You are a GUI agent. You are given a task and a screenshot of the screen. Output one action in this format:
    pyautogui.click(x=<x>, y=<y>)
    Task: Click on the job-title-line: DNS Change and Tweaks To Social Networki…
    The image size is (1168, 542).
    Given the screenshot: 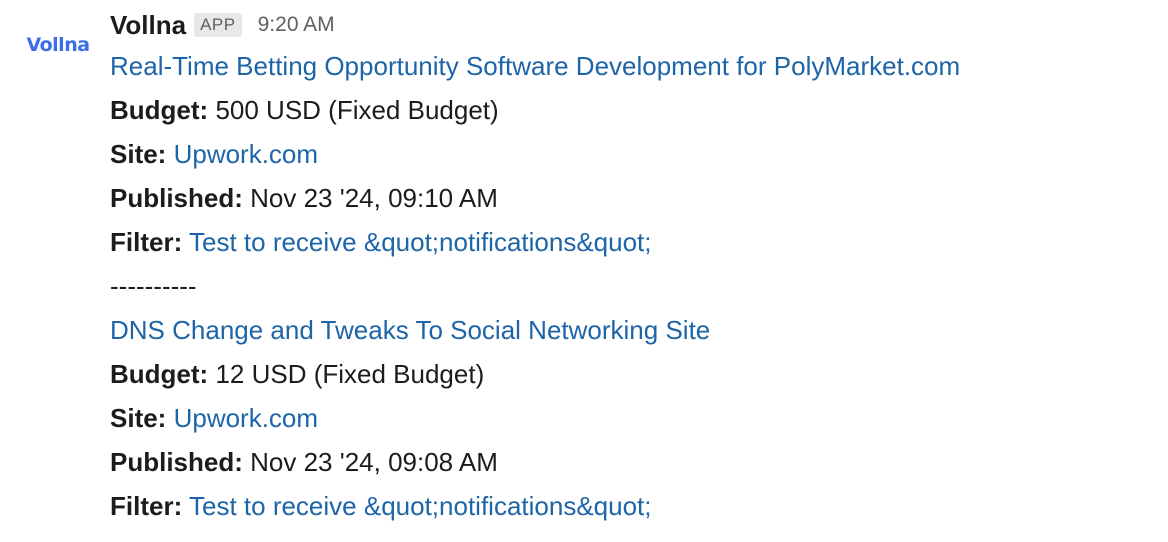 What is the action you would take?
    pyautogui.click(x=630, y=330)
    